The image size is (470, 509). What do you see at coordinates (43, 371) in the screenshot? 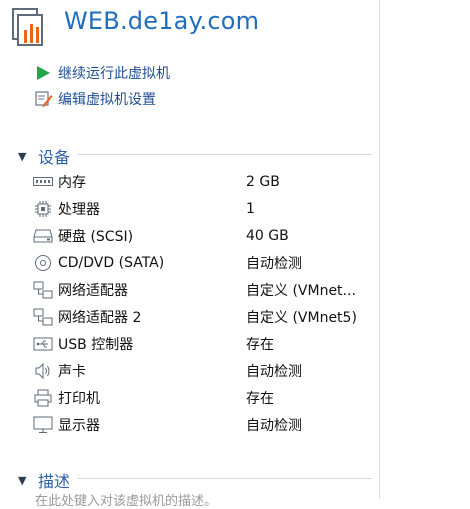
I see `sound-card-icon` at bounding box center [43, 371].